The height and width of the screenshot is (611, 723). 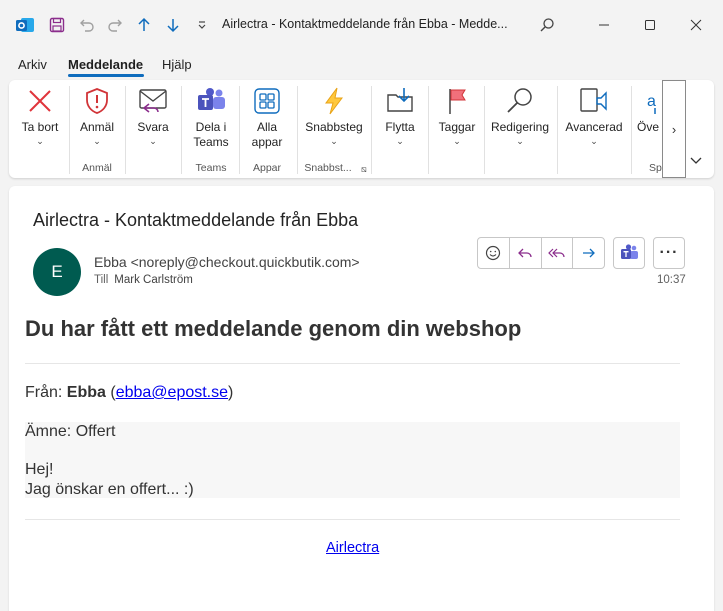 I want to click on sender: Ebba <noreply@checkout.quickbutik.com>, so click(x=227, y=262).